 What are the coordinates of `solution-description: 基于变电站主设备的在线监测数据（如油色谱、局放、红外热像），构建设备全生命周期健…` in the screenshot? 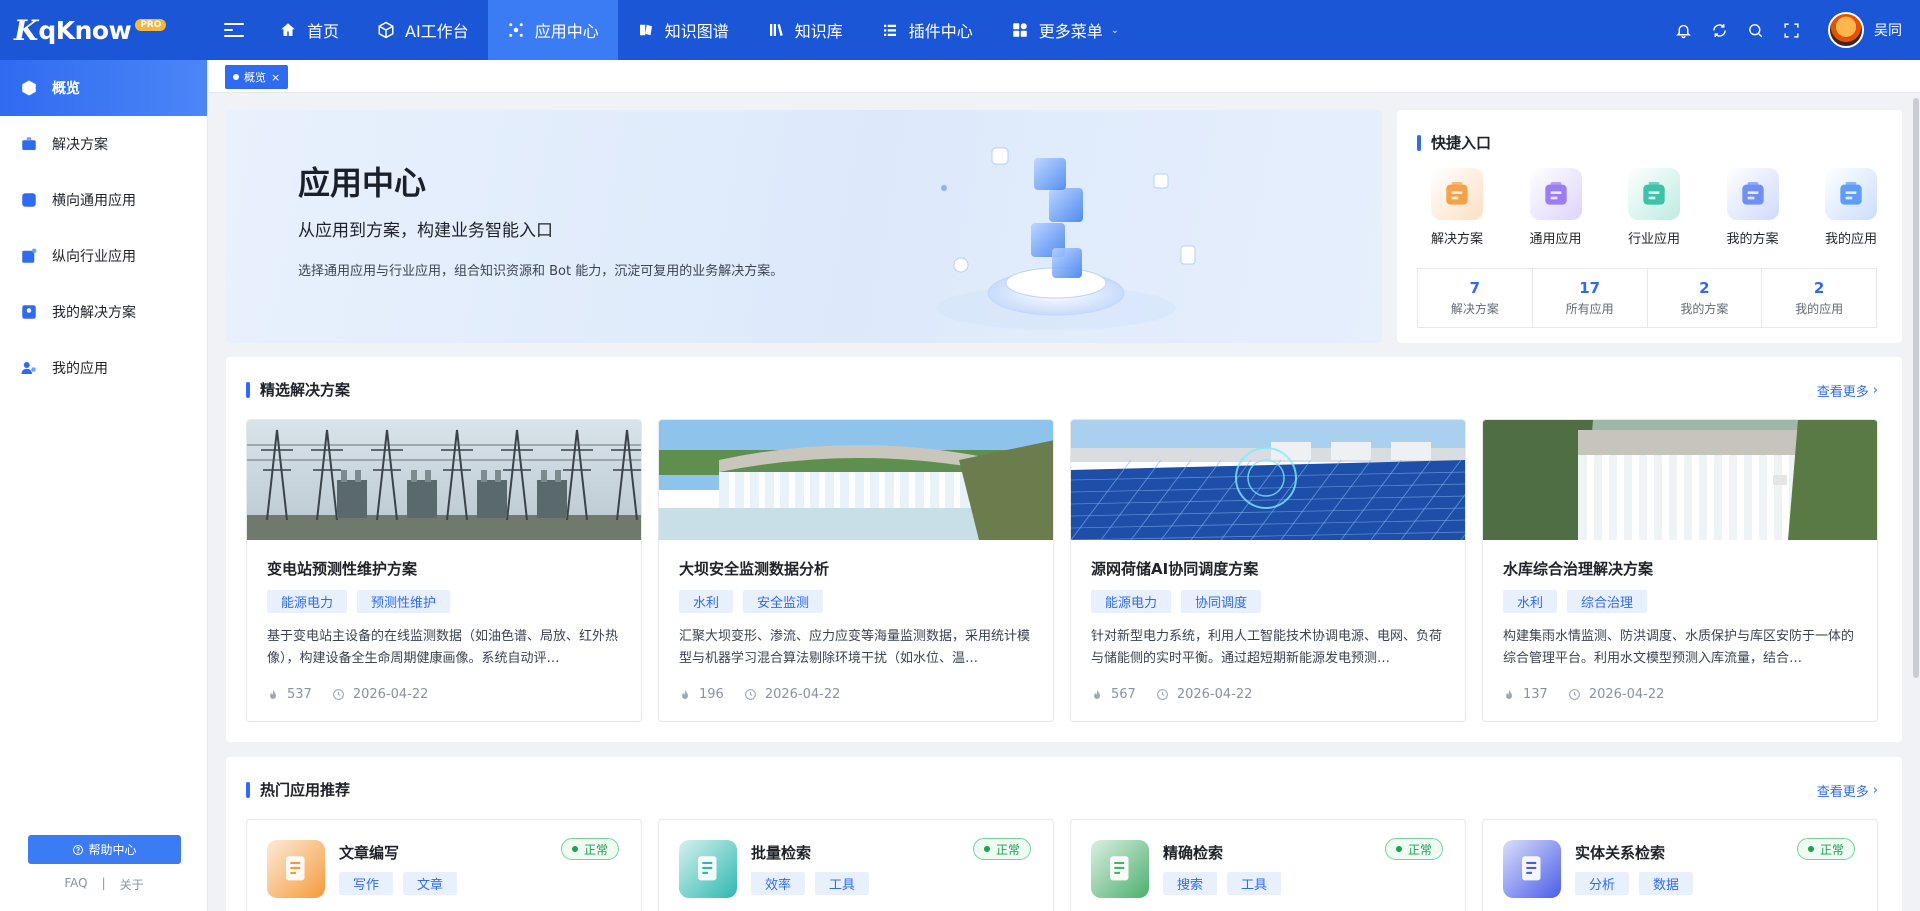 It's located at (443, 647).